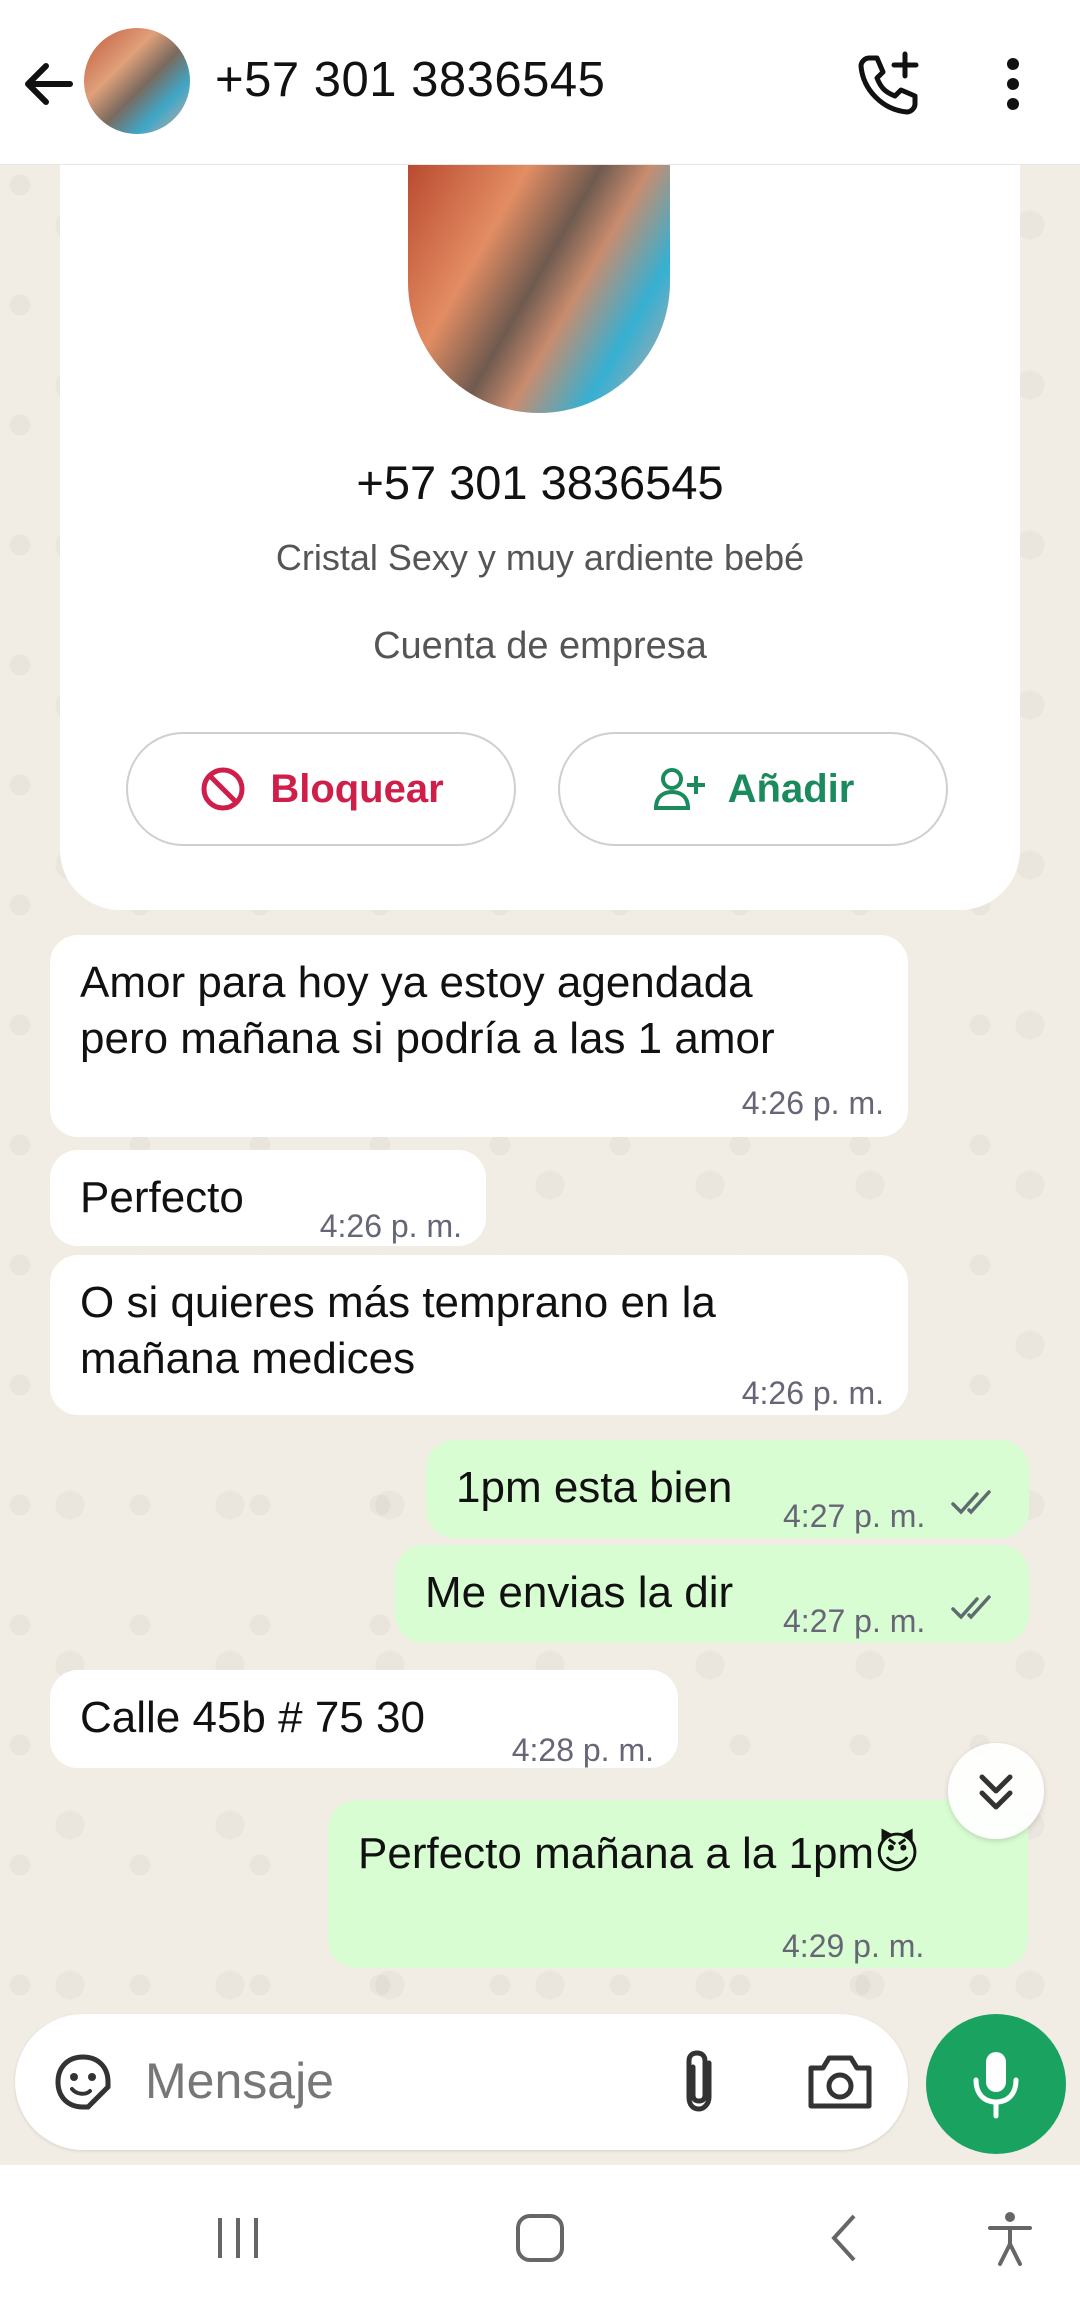 The width and height of the screenshot is (1080, 2311). What do you see at coordinates (48, 84) in the screenshot?
I see `arrow-left-icon` at bounding box center [48, 84].